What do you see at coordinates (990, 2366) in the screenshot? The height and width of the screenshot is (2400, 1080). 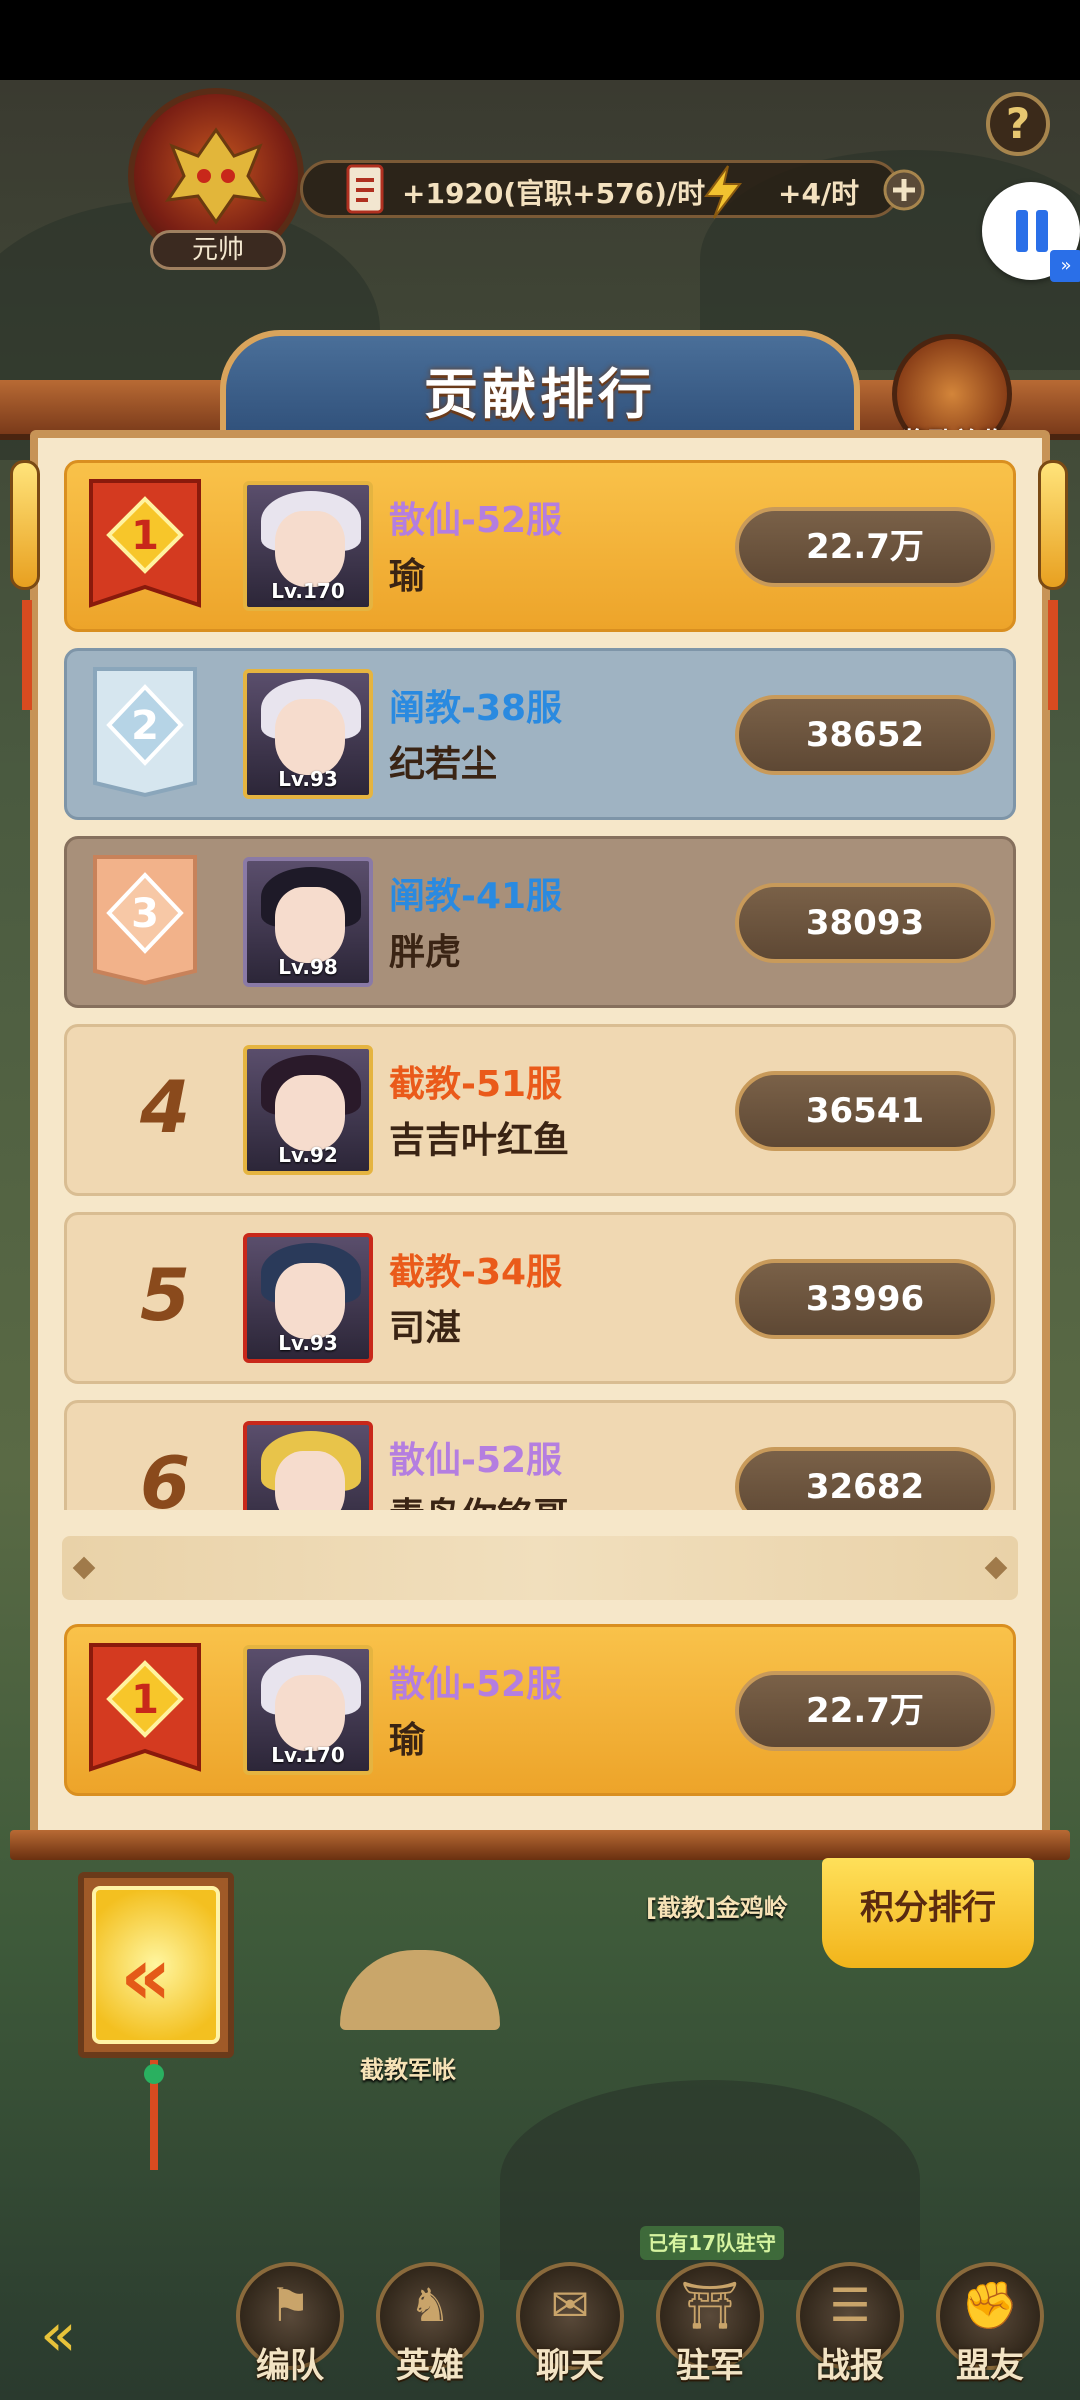 I see `nav-label-allies: 盟友` at bounding box center [990, 2366].